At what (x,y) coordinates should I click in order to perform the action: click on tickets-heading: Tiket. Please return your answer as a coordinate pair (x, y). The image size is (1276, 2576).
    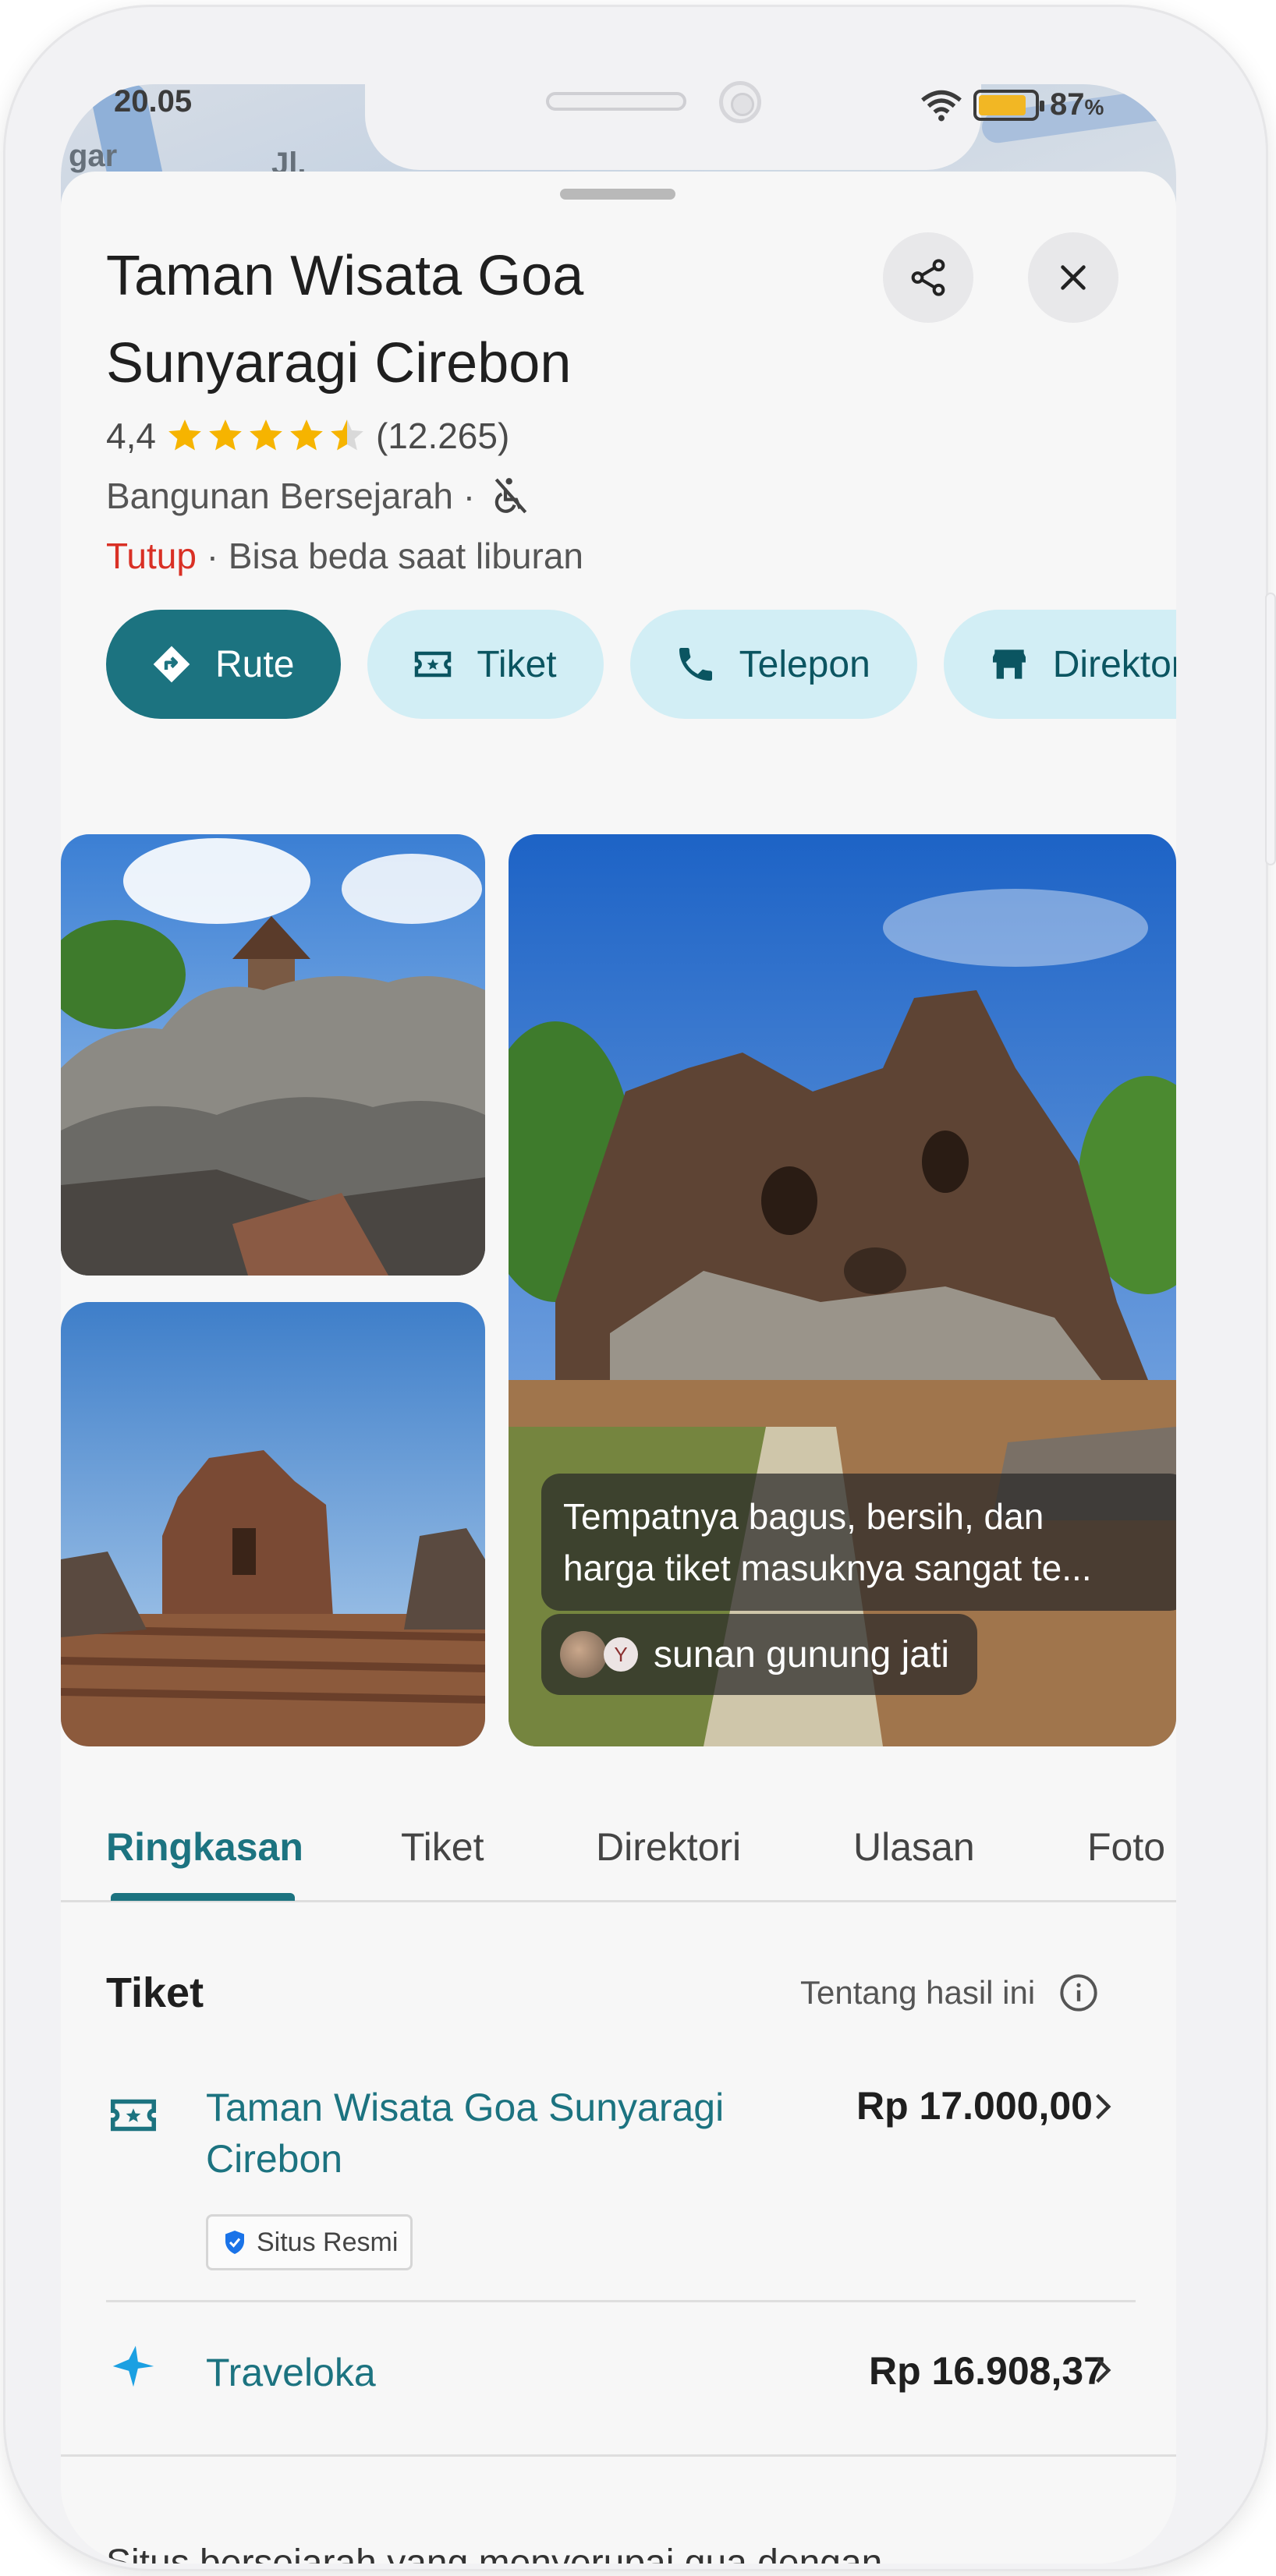
    Looking at the image, I should click on (155, 1992).